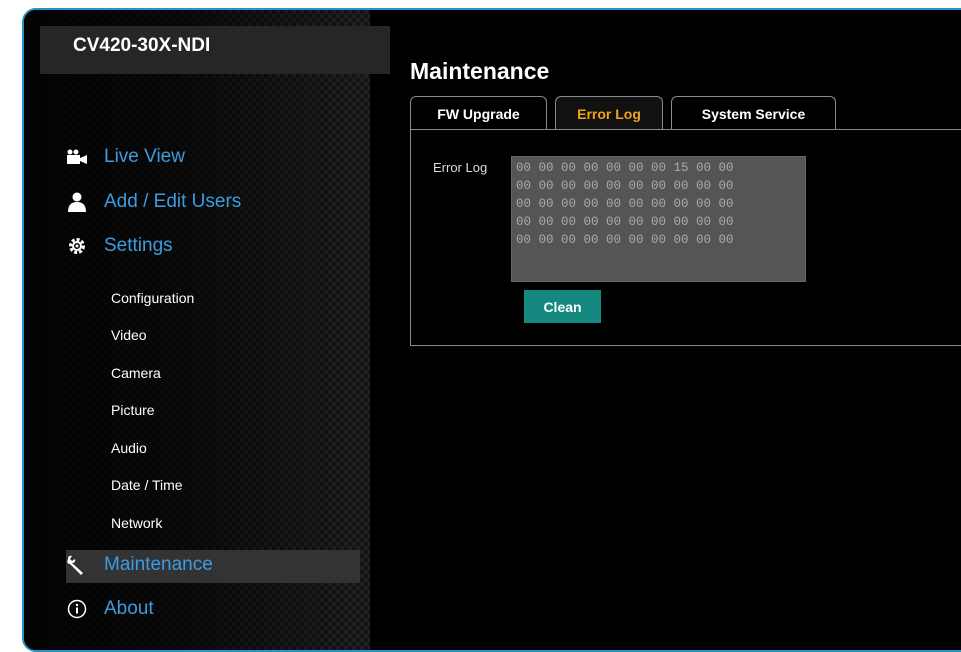  Describe the element at coordinates (144, 156) in the screenshot. I see `nav-live-view-label: Live View` at that location.